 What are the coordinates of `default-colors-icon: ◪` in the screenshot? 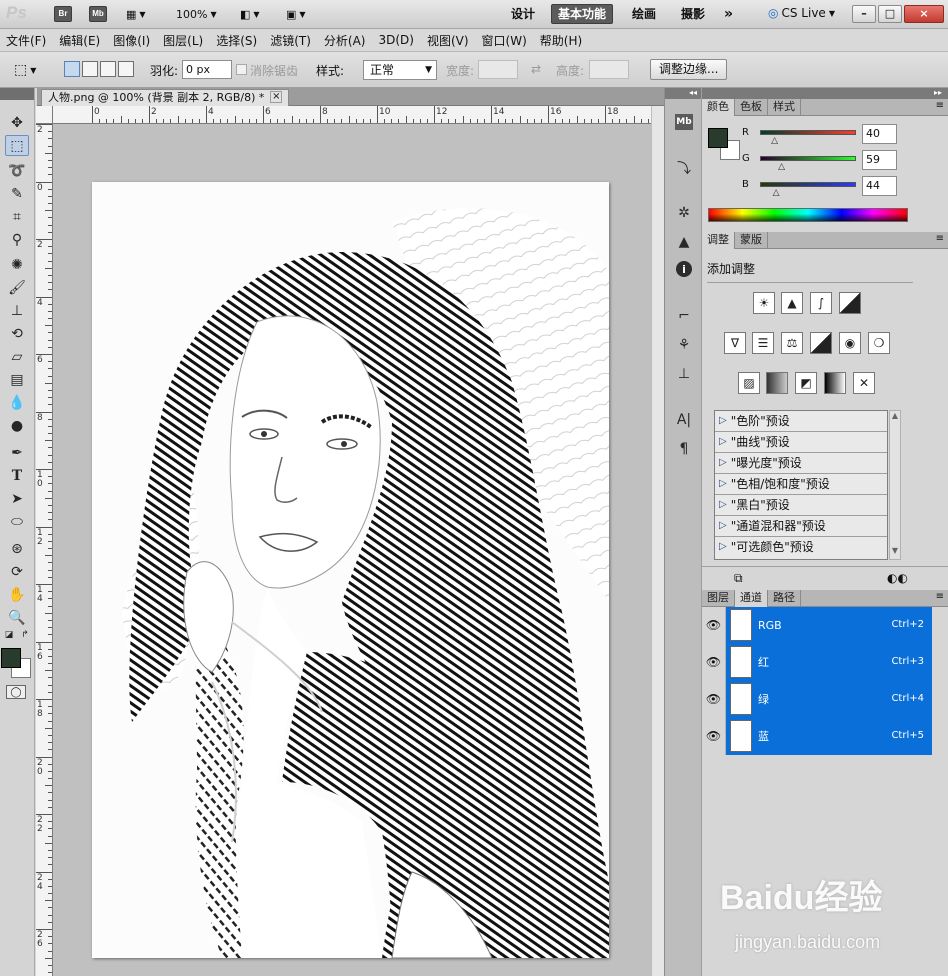 It's located at (9, 635).